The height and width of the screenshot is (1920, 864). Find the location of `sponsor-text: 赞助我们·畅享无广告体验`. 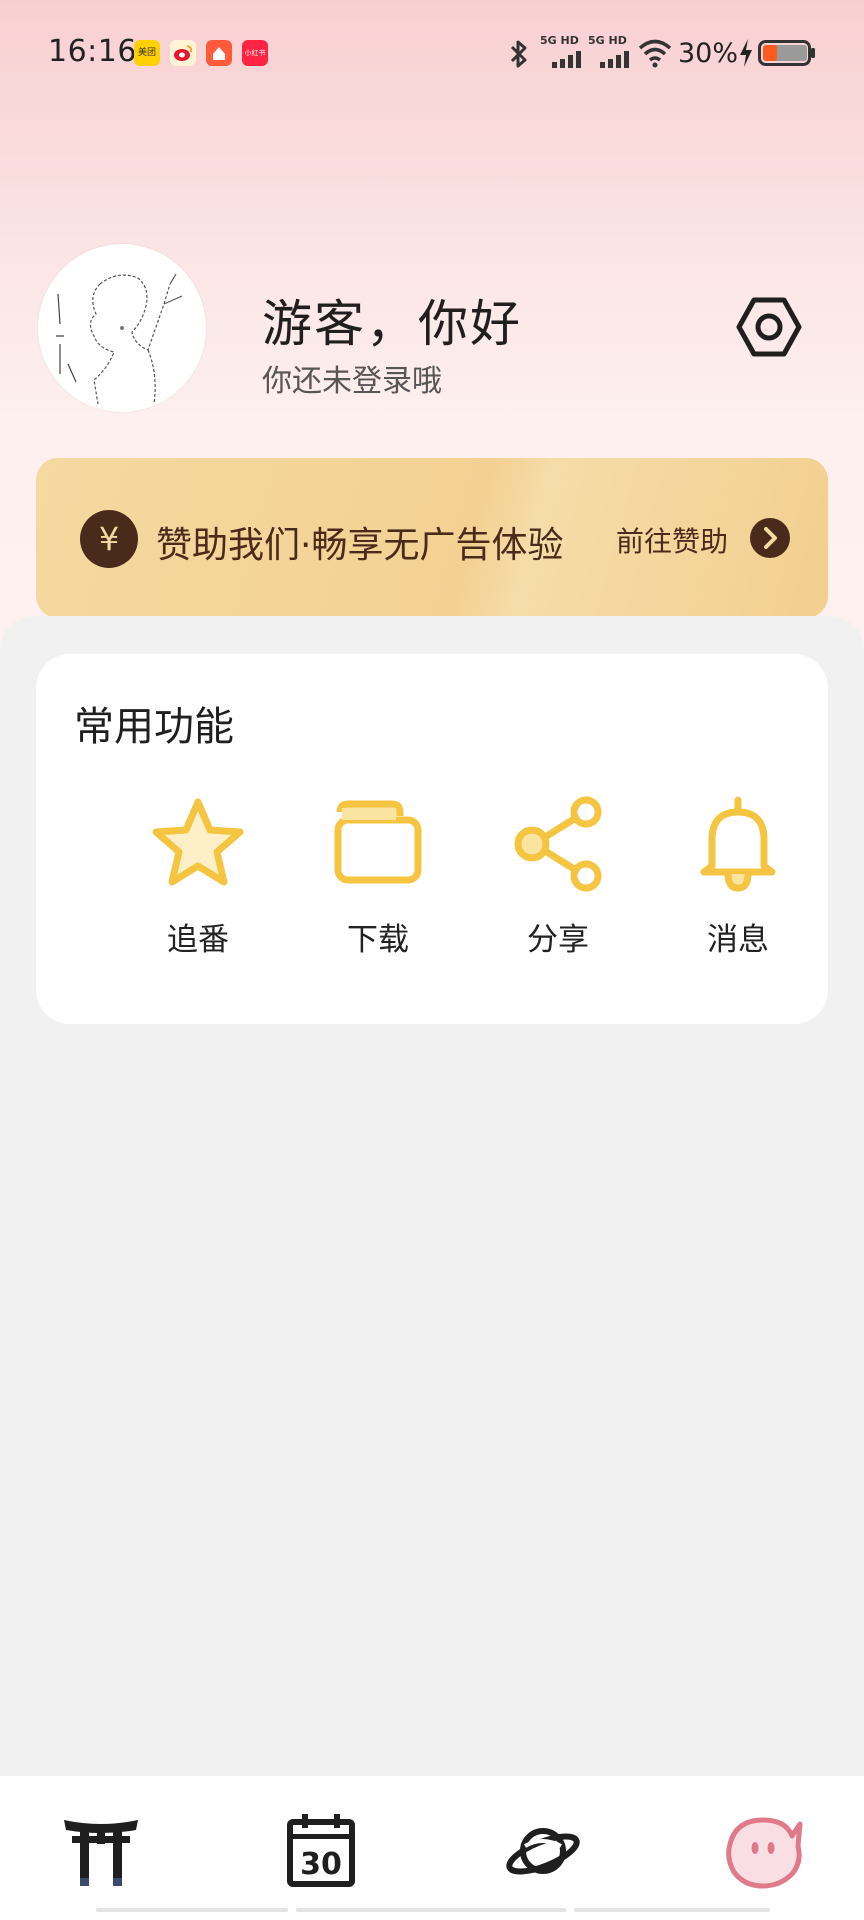

sponsor-text: 赞助我们·畅享无广告体验 is located at coordinates (360, 545).